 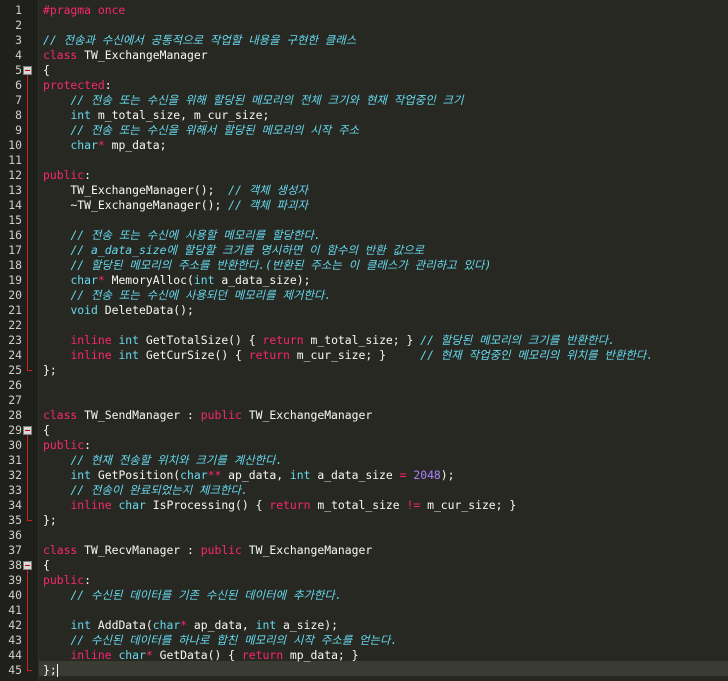 What do you see at coordinates (15, 190) in the screenshot?
I see `line-number: 13` at bounding box center [15, 190].